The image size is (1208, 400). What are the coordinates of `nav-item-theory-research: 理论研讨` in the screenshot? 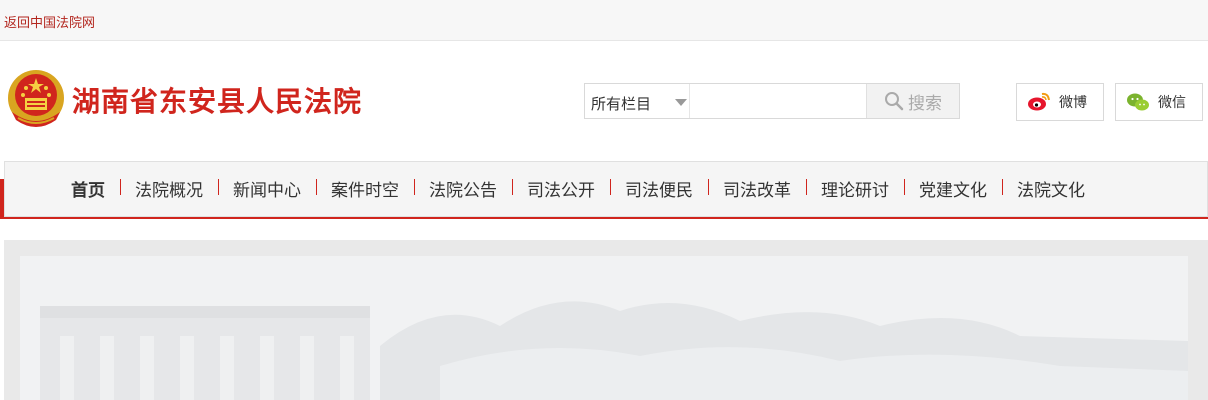 It's located at (855, 188).